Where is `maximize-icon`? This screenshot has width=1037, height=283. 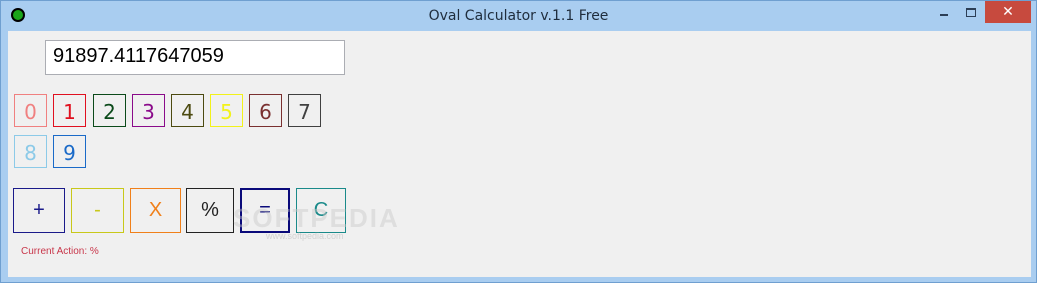 maximize-icon is located at coordinates (971, 12).